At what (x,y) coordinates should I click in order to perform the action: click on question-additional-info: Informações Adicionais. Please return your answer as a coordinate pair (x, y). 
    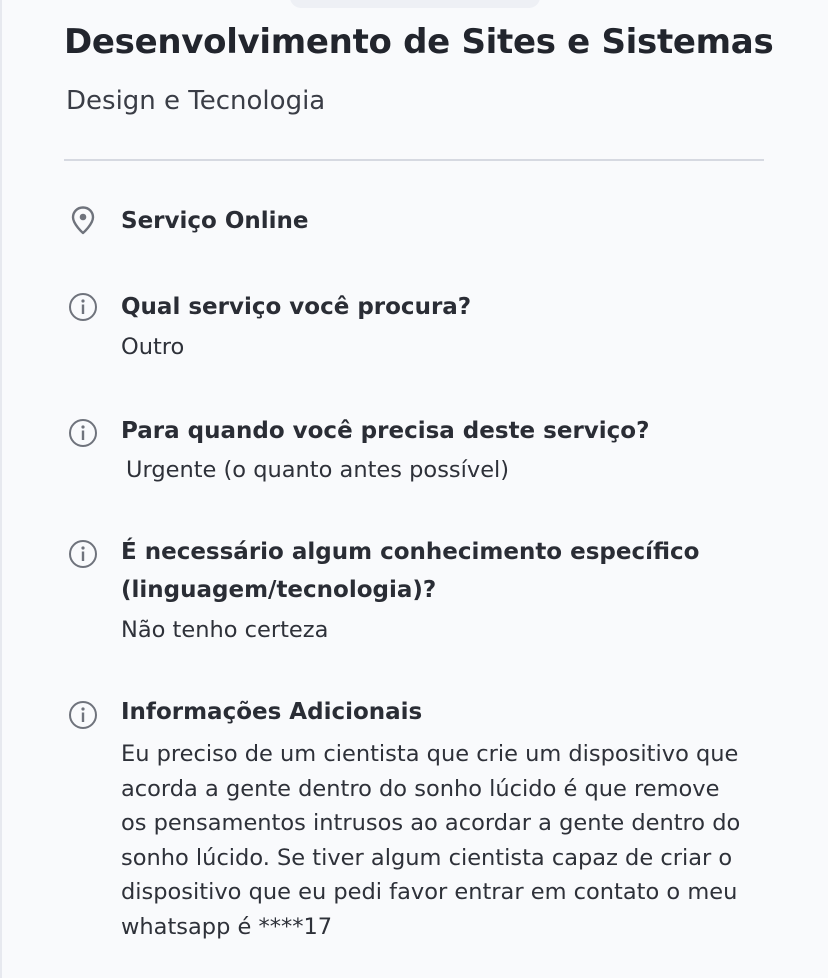
    Looking at the image, I should click on (272, 712).